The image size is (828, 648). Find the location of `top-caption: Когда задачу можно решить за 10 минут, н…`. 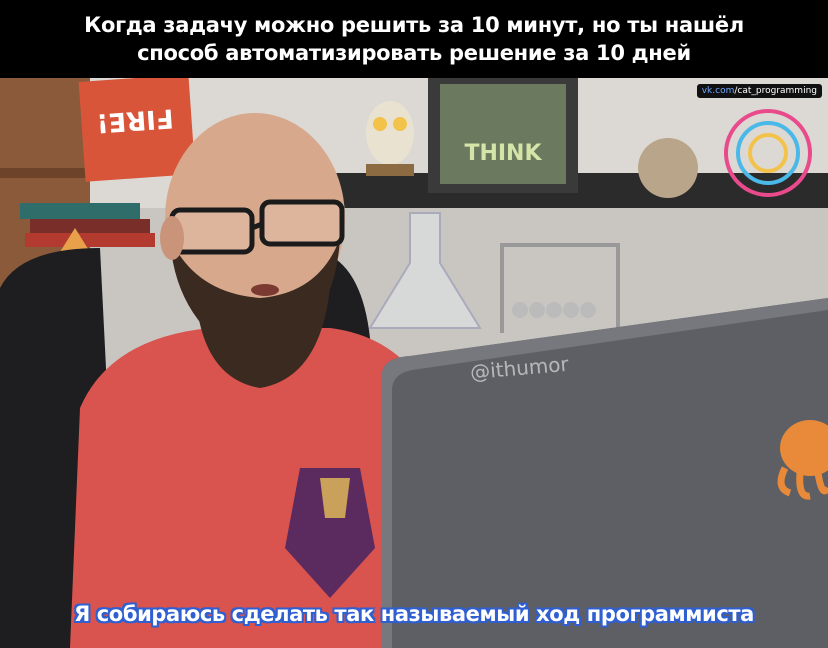

top-caption: Когда задачу можно решить за 10 минут, н… is located at coordinates (414, 39).